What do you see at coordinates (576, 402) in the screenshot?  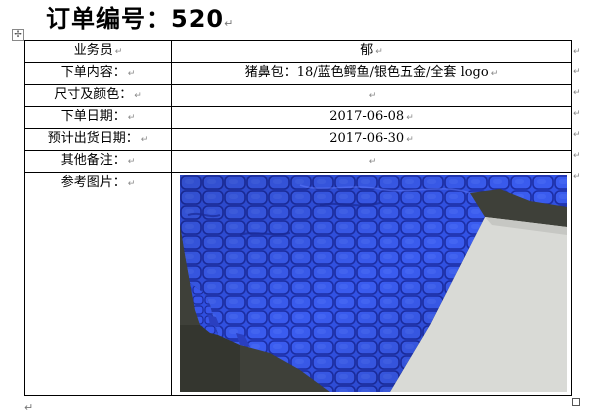 I see `table-resize-handle-icon` at bounding box center [576, 402].